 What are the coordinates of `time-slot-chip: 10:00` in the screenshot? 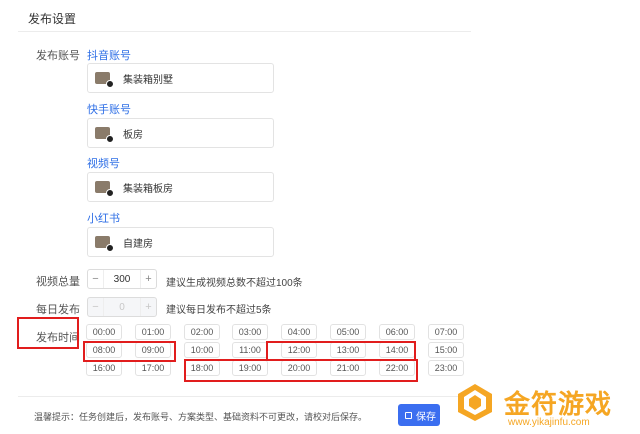 It's located at (202, 350).